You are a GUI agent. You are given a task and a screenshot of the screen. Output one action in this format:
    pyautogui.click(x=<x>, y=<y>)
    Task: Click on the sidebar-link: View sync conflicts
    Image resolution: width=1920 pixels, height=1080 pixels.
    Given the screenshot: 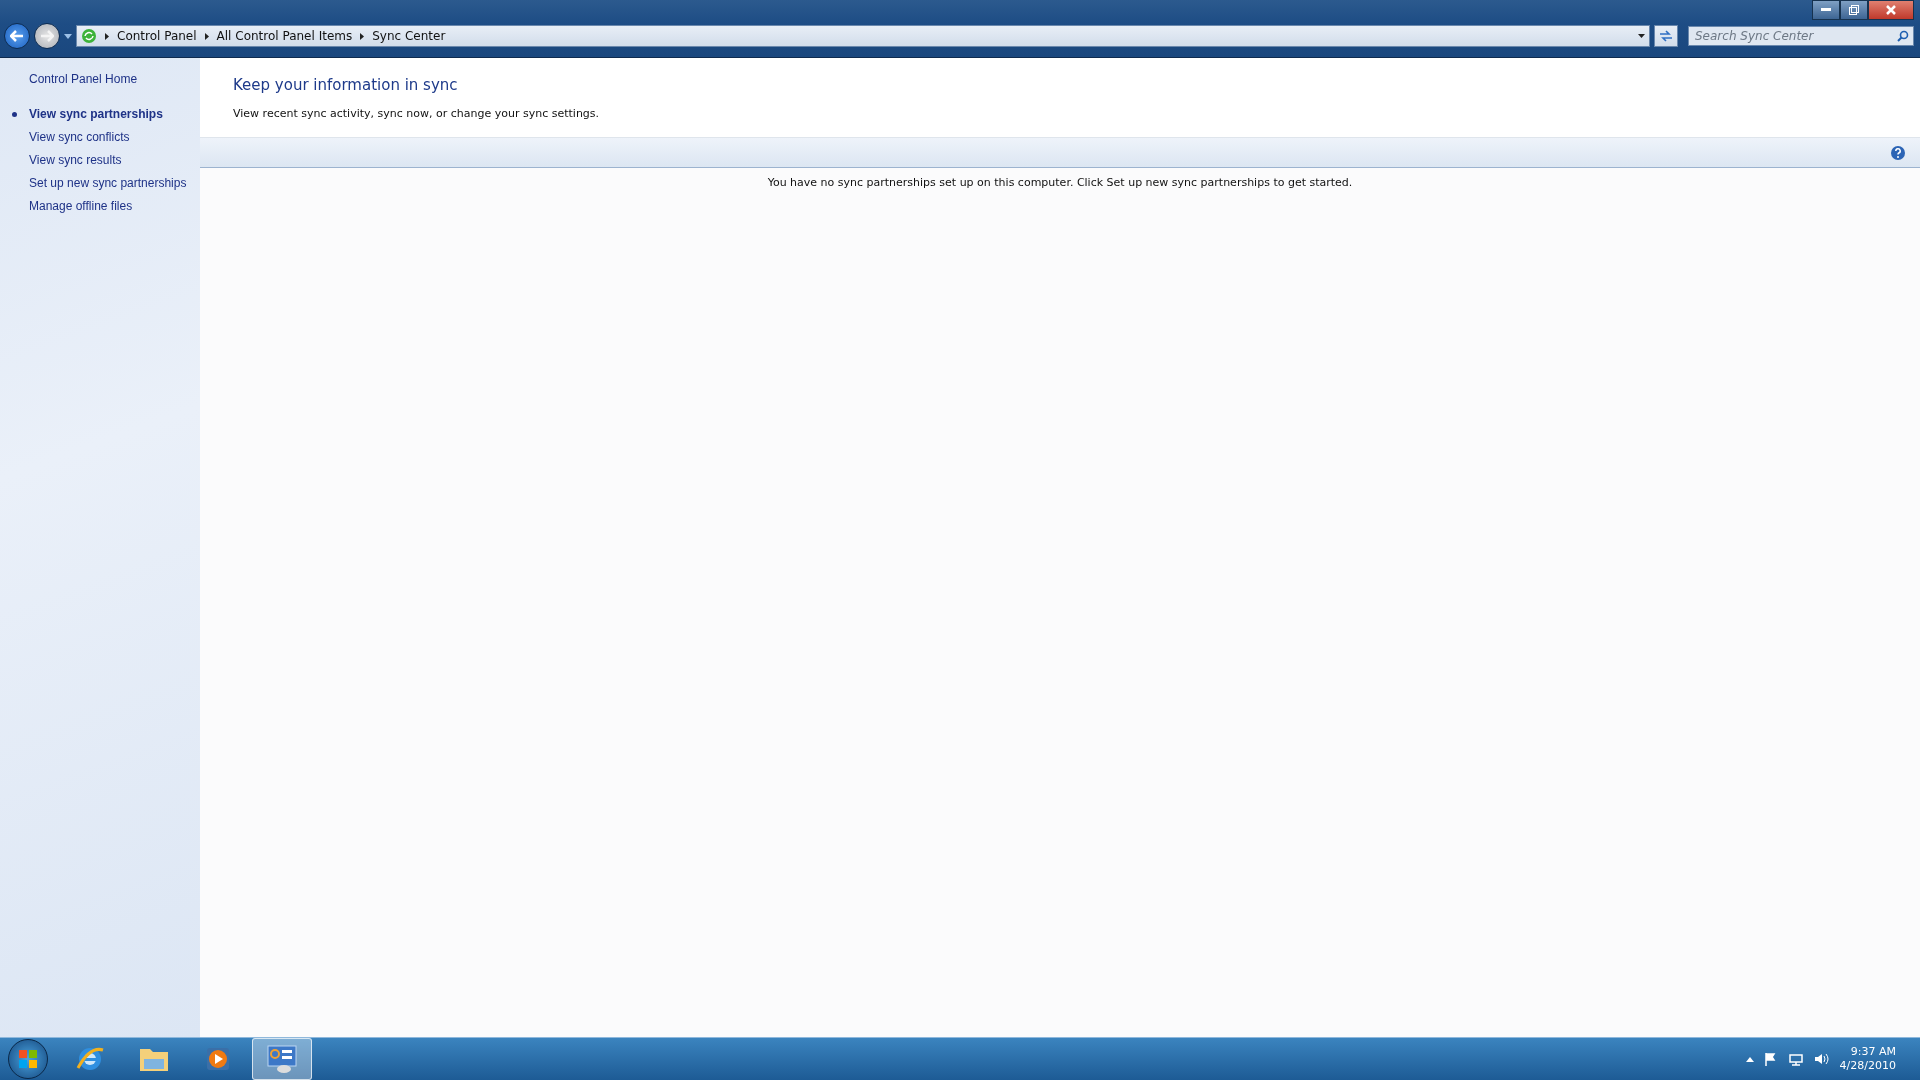 What is the action you would take?
    pyautogui.click(x=79, y=137)
    